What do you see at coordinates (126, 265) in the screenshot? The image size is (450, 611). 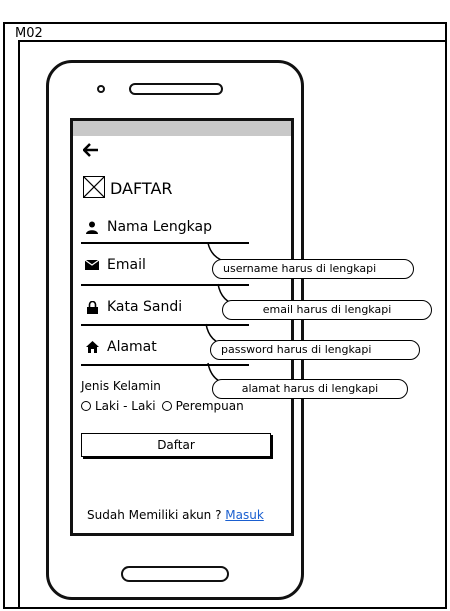 I see `email-field-label: Email` at bounding box center [126, 265].